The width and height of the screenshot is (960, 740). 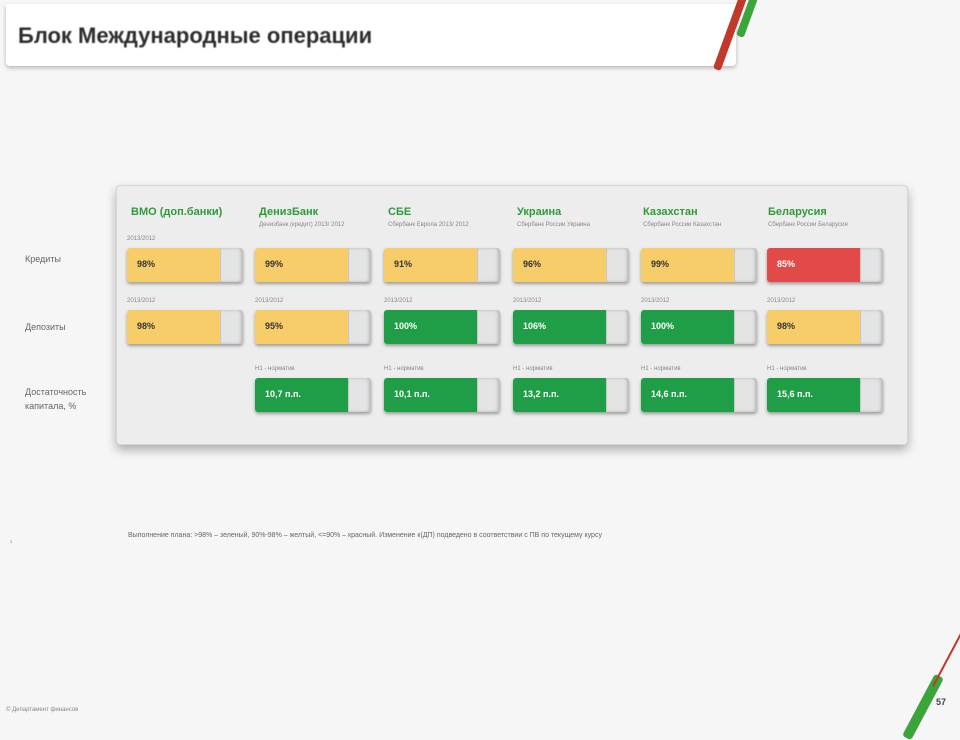 I want to click on row-label-deposits: Депозиты, so click(x=45, y=327).